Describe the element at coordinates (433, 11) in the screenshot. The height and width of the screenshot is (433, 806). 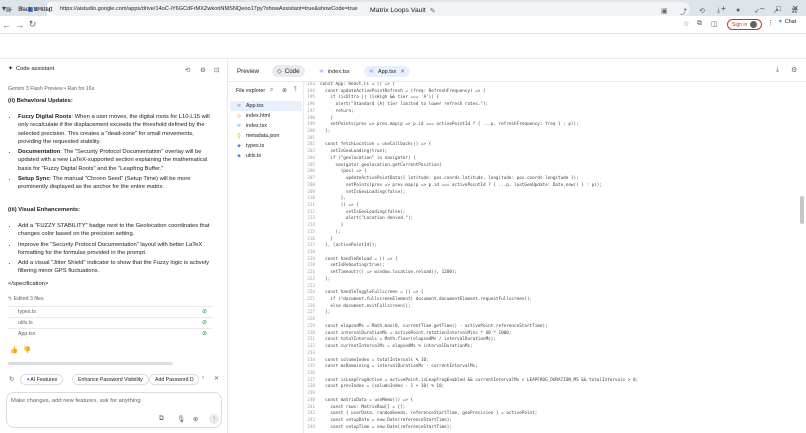
I see `edit-icon: ✎` at that location.